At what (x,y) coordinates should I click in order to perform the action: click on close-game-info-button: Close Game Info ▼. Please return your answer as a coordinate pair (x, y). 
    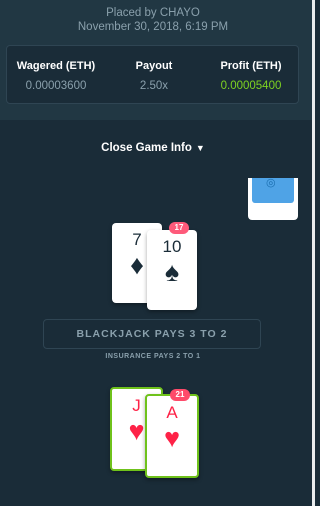
    Looking at the image, I should click on (153, 148).